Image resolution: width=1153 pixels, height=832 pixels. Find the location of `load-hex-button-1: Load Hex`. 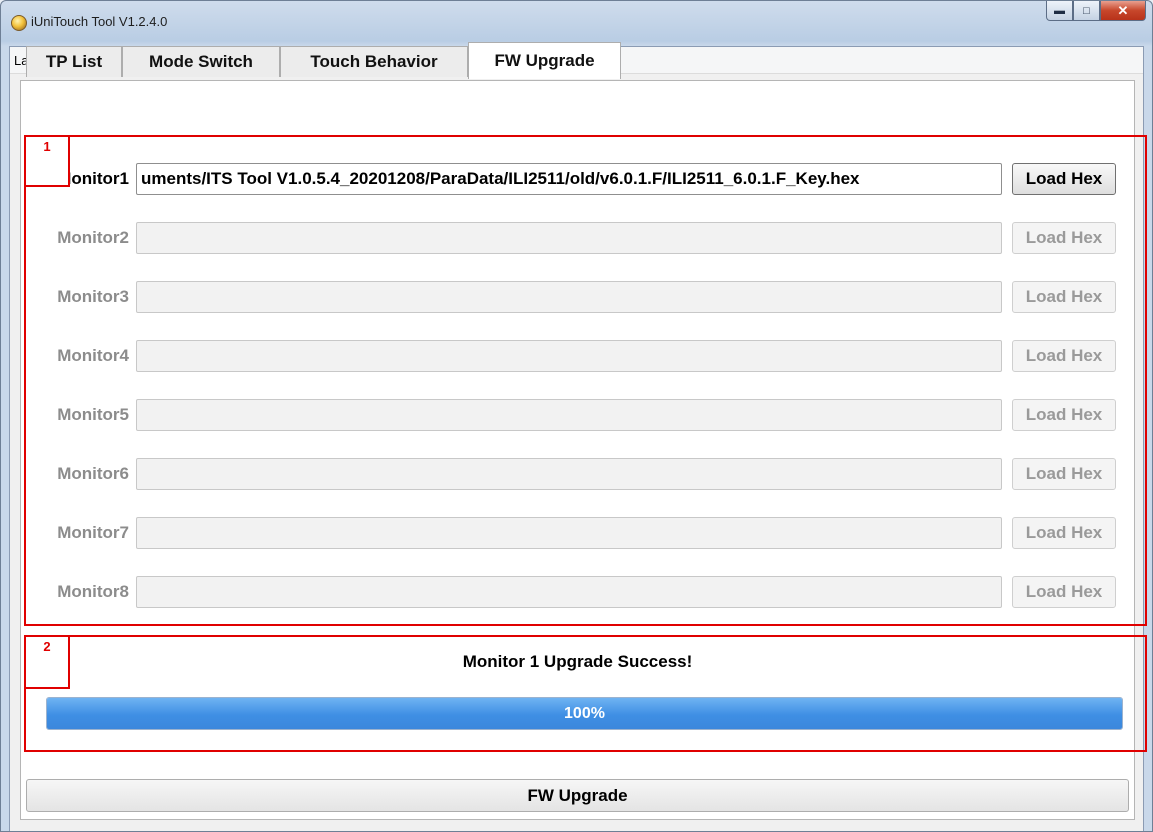

load-hex-button-1: Load Hex is located at coordinates (1064, 179).